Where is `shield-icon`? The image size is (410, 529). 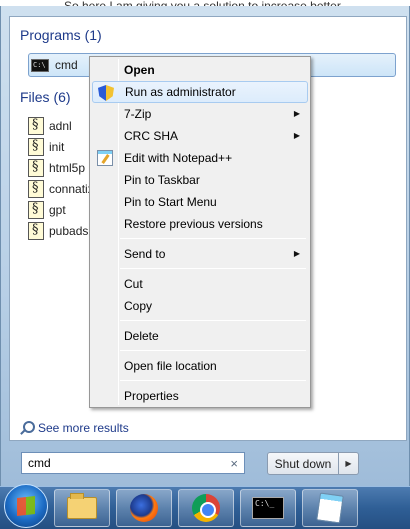
shield-icon is located at coordinates (106, 93).